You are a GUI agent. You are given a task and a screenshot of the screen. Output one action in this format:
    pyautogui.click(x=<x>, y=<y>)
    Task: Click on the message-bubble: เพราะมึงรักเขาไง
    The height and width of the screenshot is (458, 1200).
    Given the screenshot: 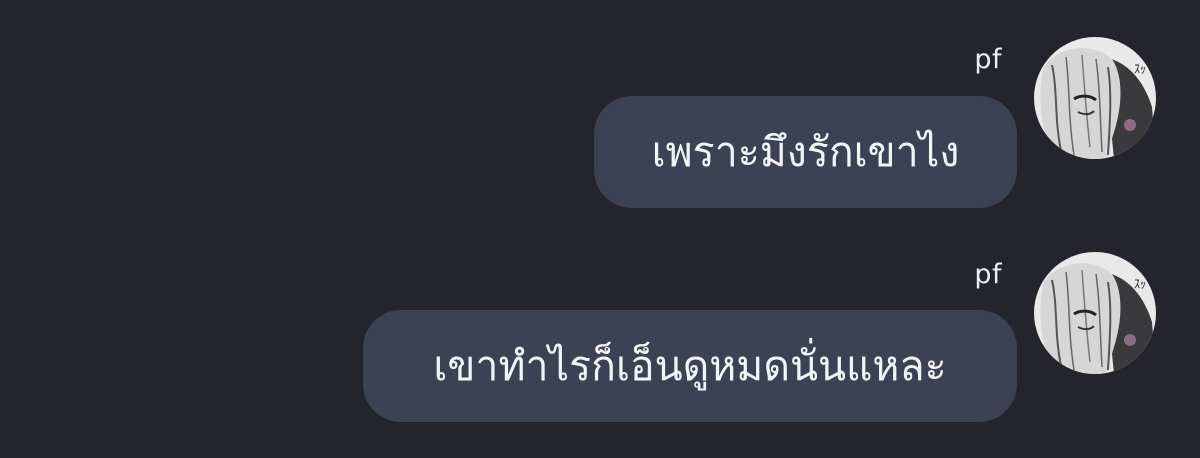 What is the action you would take?
    pyautogui.click(x=805, y=152)
    